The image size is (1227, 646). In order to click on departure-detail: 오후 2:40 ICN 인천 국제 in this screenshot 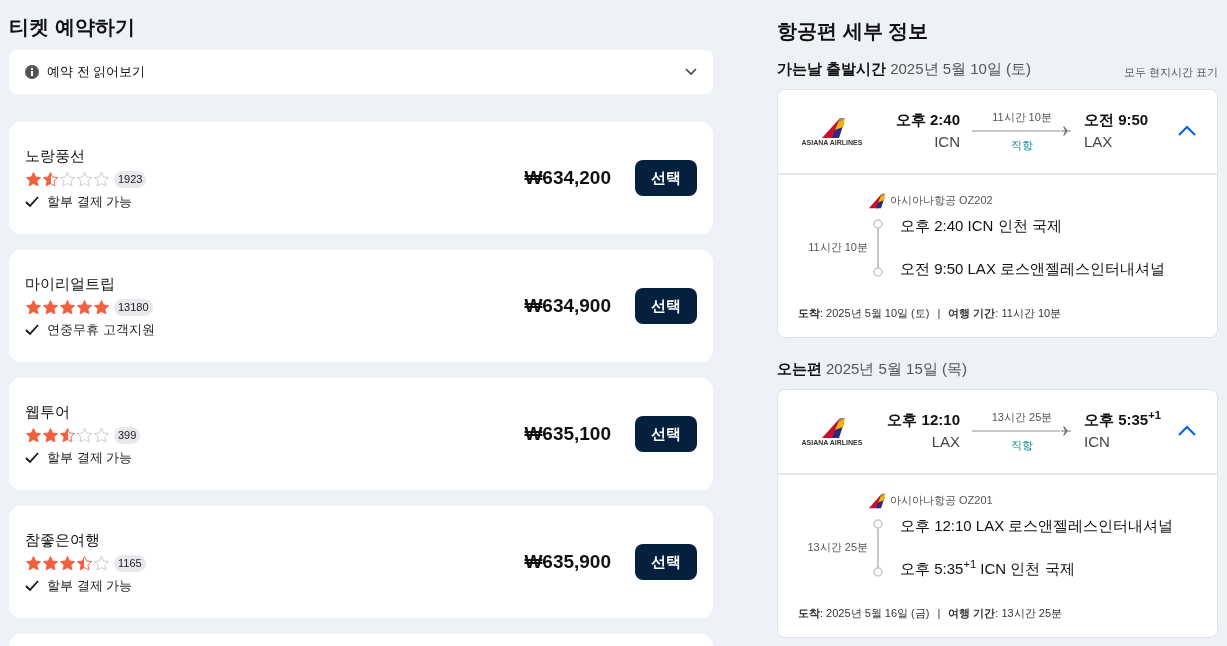, I will do `click(981, 225)`.